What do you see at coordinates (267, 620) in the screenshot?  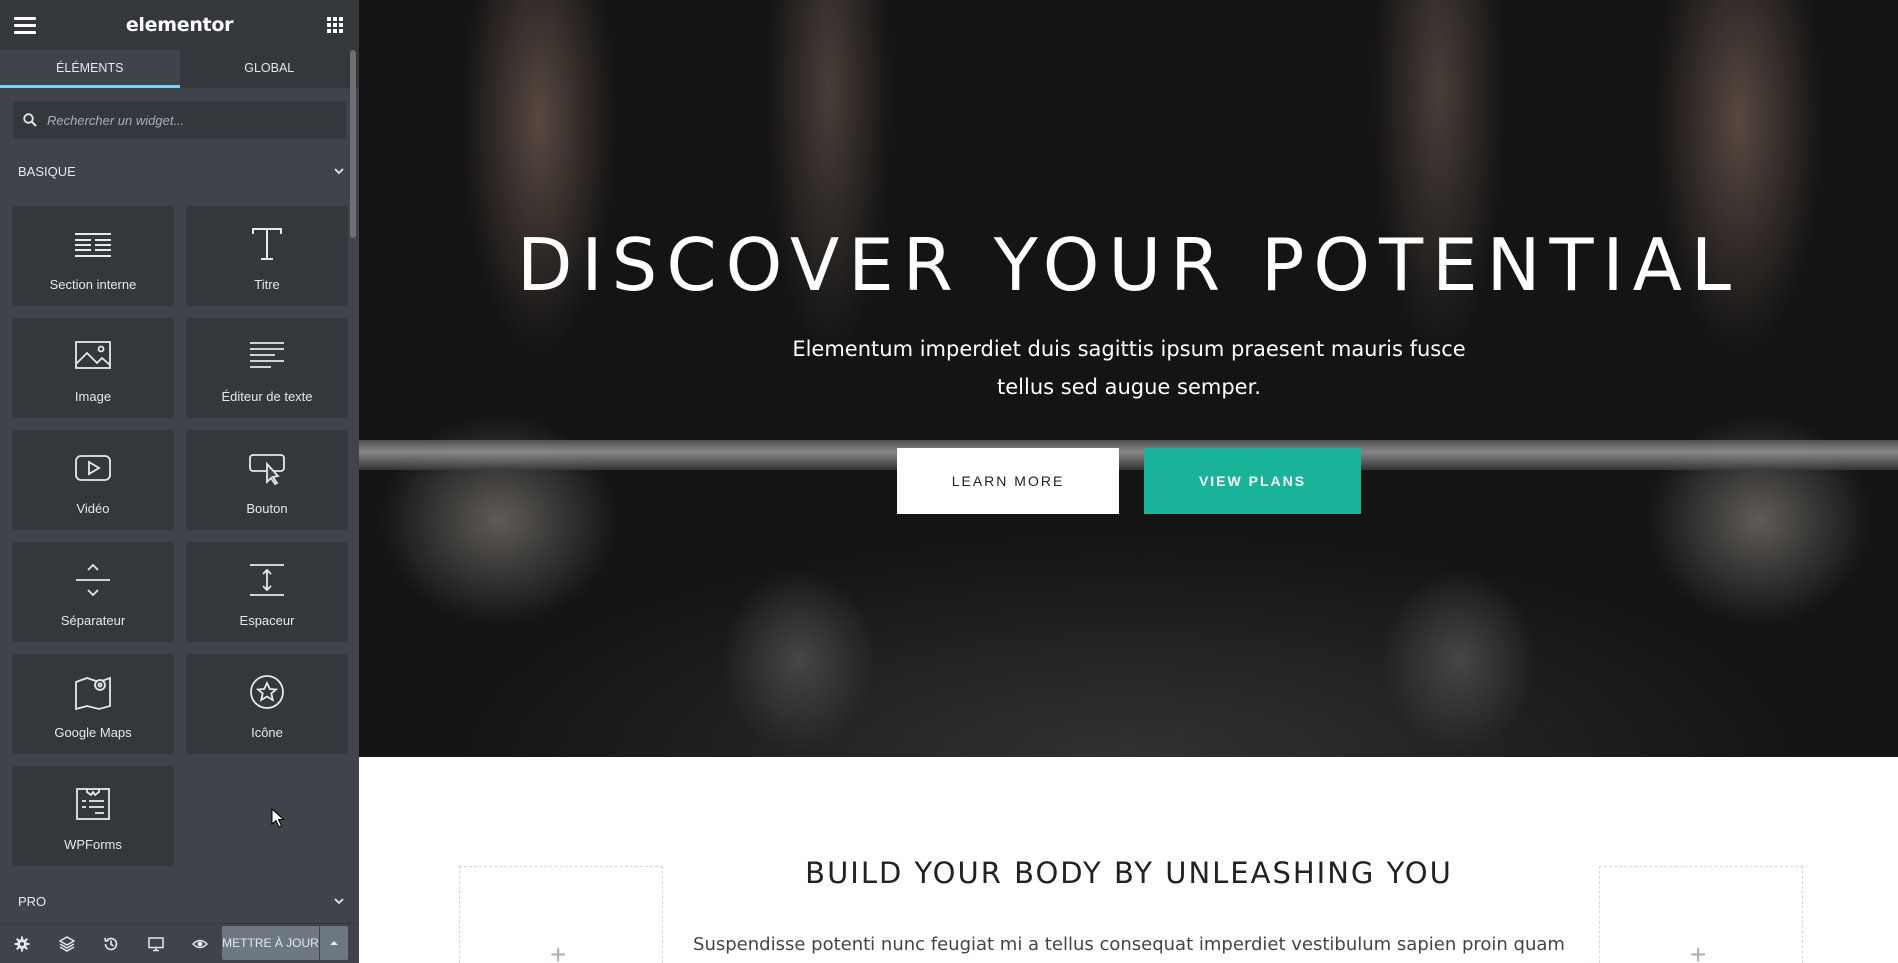 I see `widget-label: Espaceur` at bounding box center [267, 620].